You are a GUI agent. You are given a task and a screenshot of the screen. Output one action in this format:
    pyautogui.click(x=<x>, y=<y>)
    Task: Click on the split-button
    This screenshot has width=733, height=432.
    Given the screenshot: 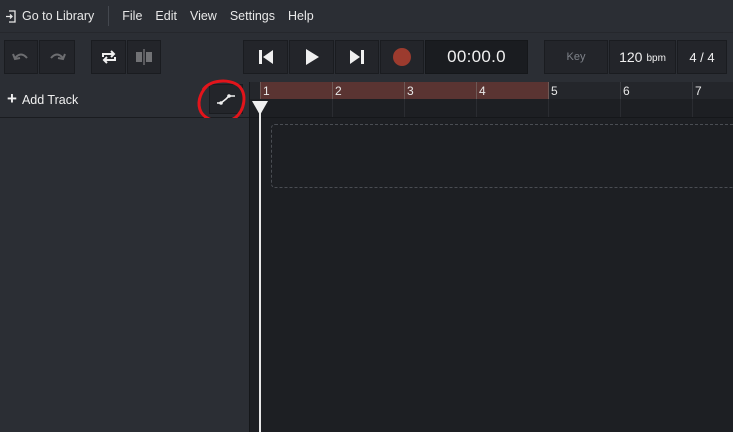 What is the action you would take?
    pyautogui.click(x=144, y=57)
    